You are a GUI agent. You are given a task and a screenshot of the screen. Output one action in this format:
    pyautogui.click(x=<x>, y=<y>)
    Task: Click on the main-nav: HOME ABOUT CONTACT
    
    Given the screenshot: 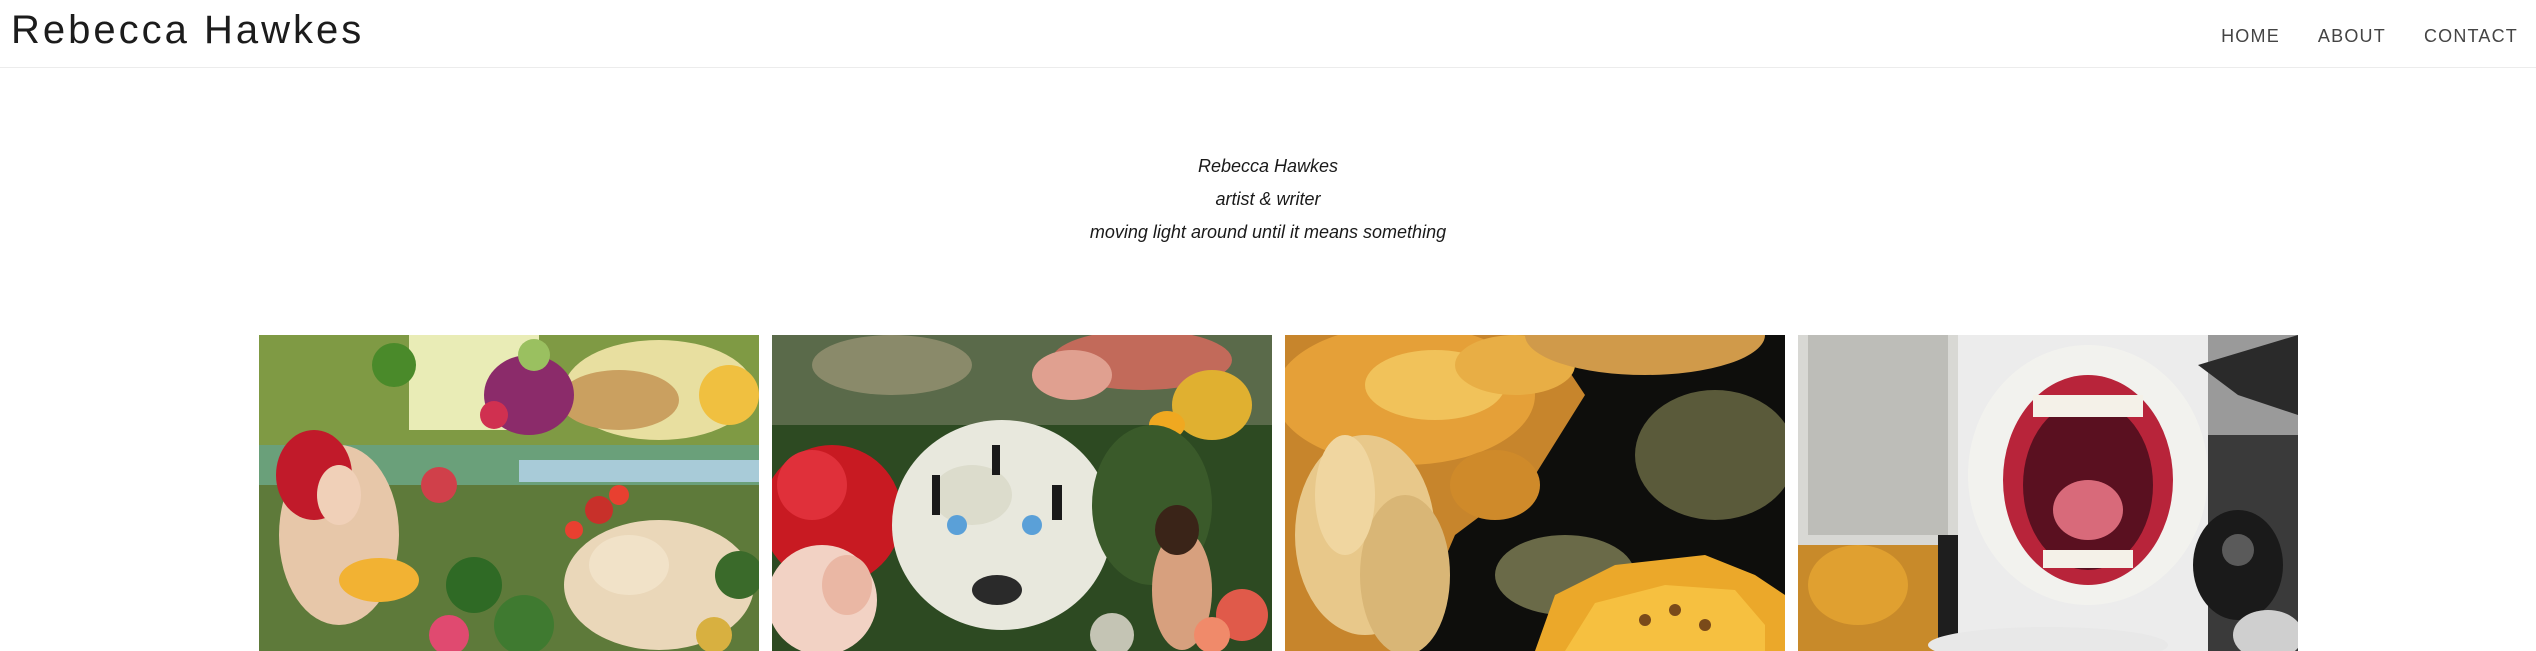 What is the action you would take?
    pyautogui.click(x=2350, y=36)
    